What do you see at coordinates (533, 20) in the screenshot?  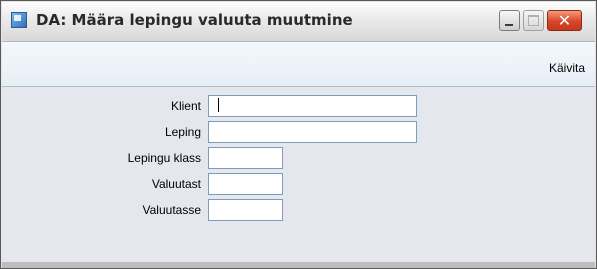 I see `maximize-button` at bounding box center [533, 20].